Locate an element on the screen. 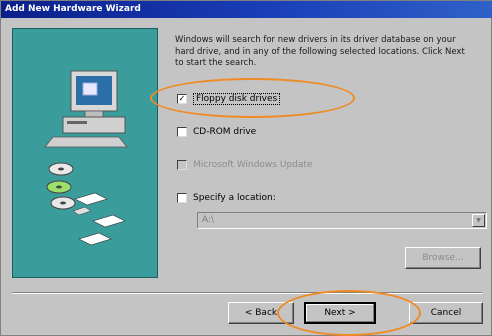 This screenshot has height=336, width=492. location-combobox: A:\ ▼ is located at coordinates (342, 220).